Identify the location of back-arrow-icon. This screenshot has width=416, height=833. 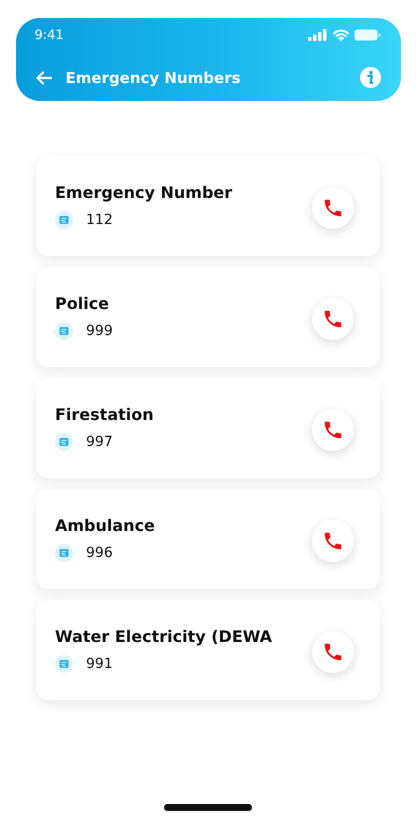
(44, 77).